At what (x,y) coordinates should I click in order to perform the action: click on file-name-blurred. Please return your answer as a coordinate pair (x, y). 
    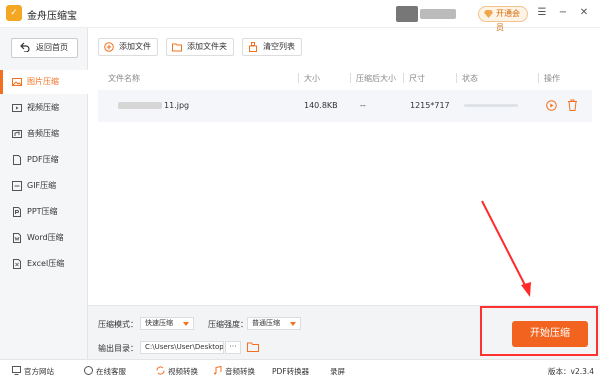
    Looking at the image, I should click on (140, 105).